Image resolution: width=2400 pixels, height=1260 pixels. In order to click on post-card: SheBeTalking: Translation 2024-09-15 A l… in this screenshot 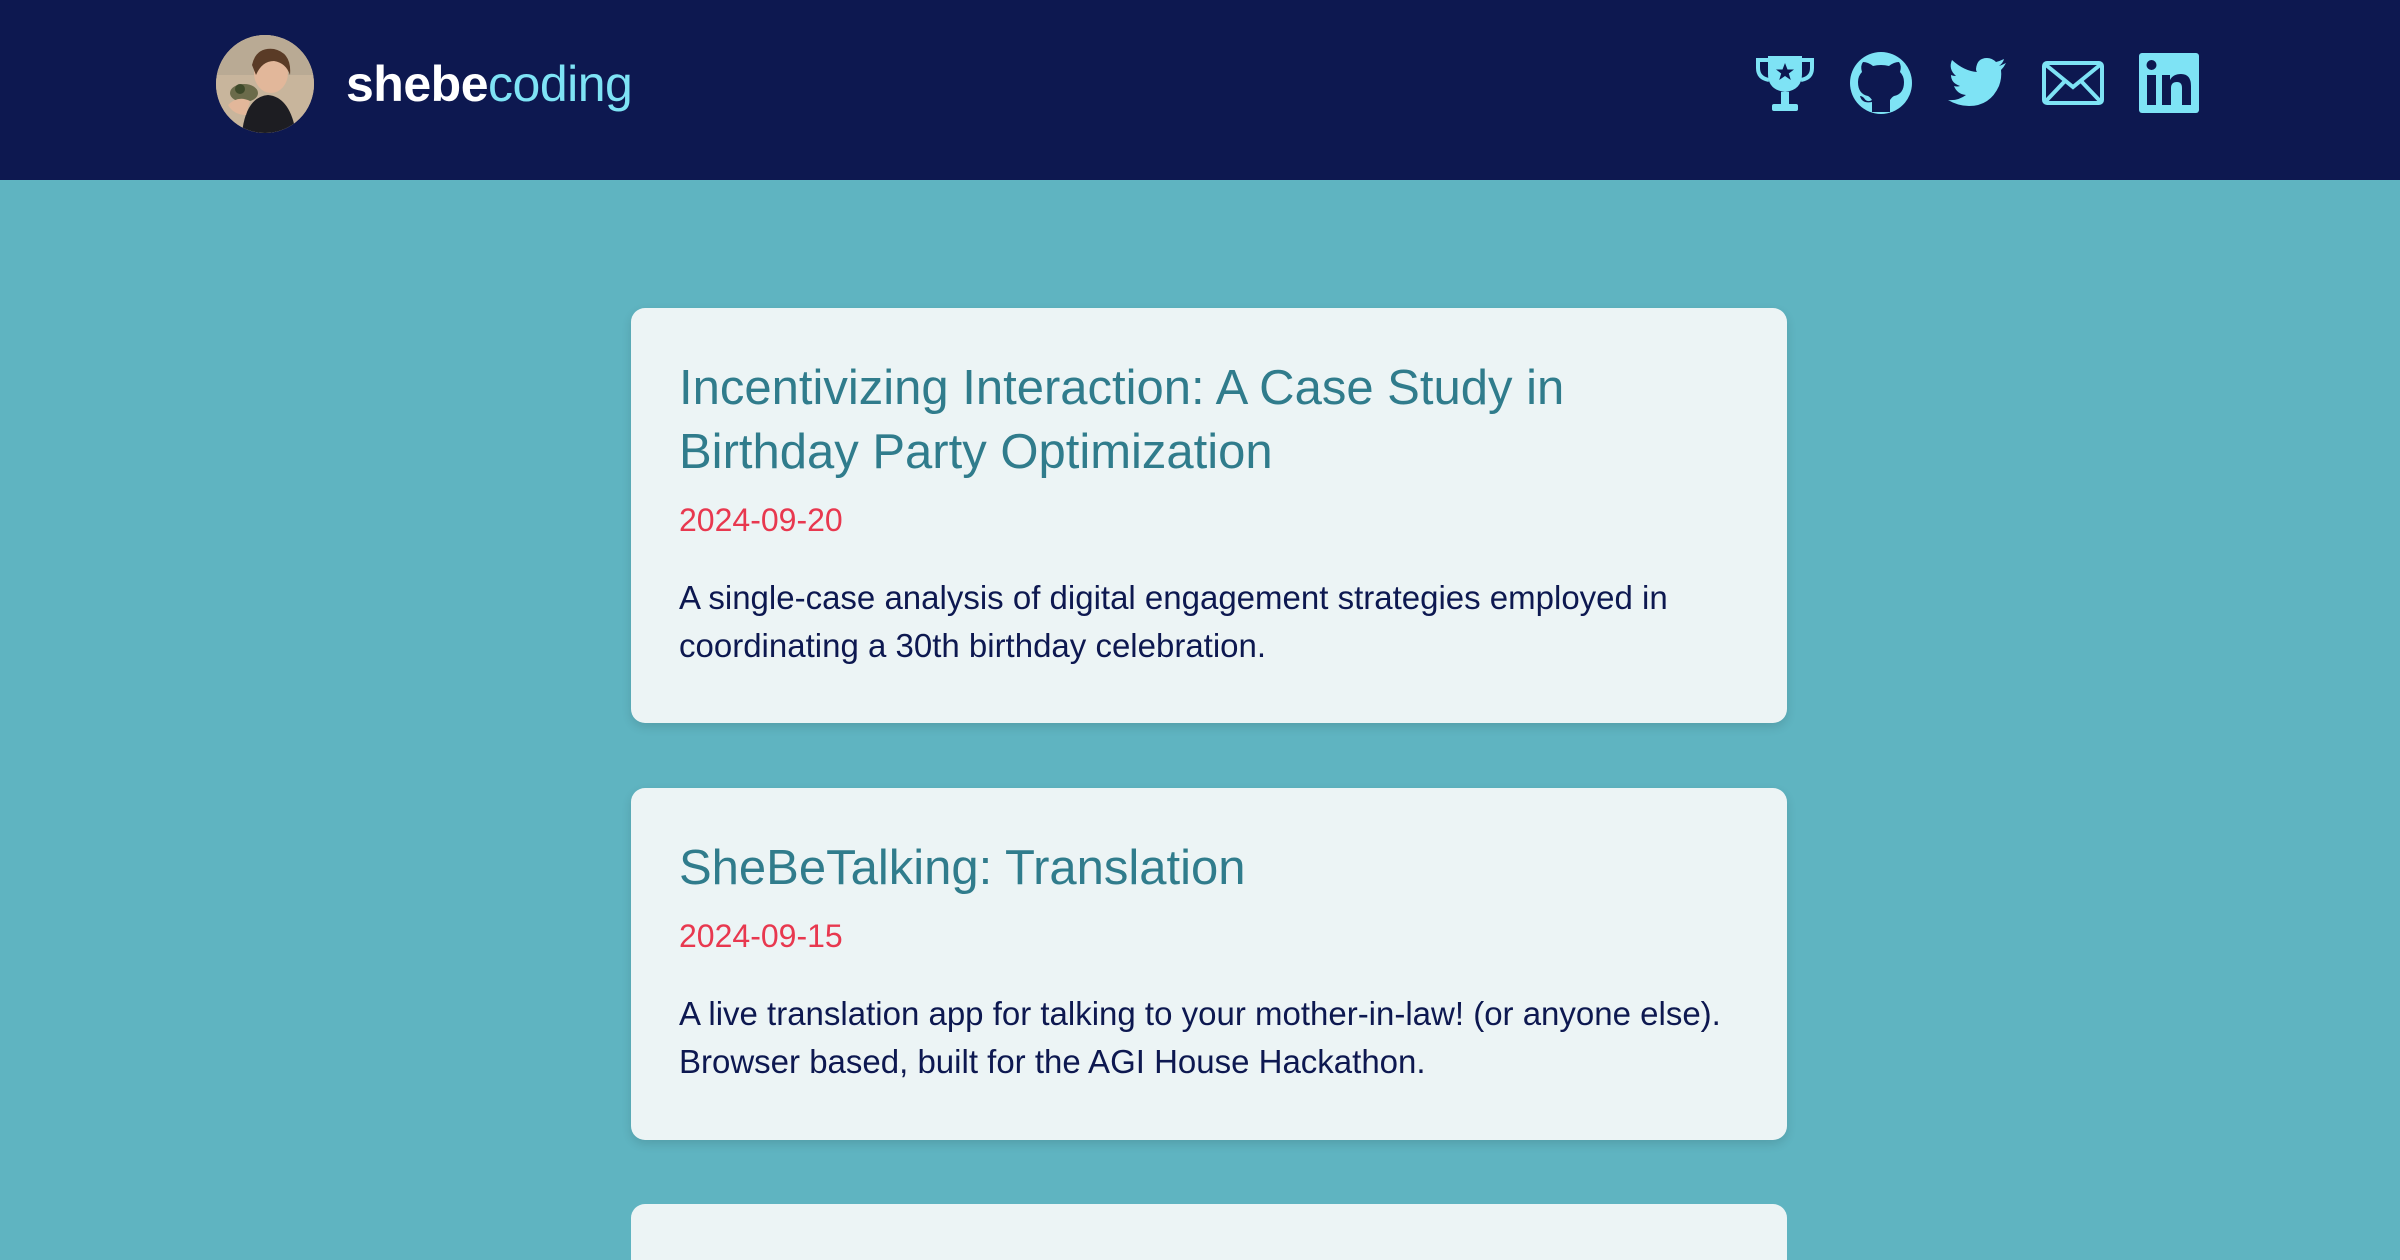, I will do `click(1209, 964)`.